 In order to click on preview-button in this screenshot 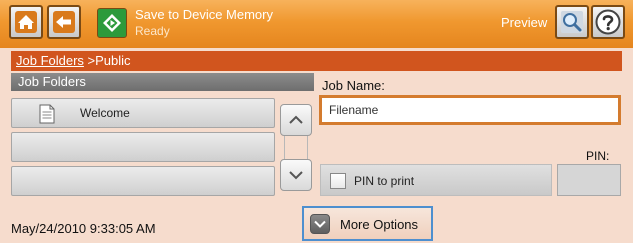, I will do `click(572, 22)`.